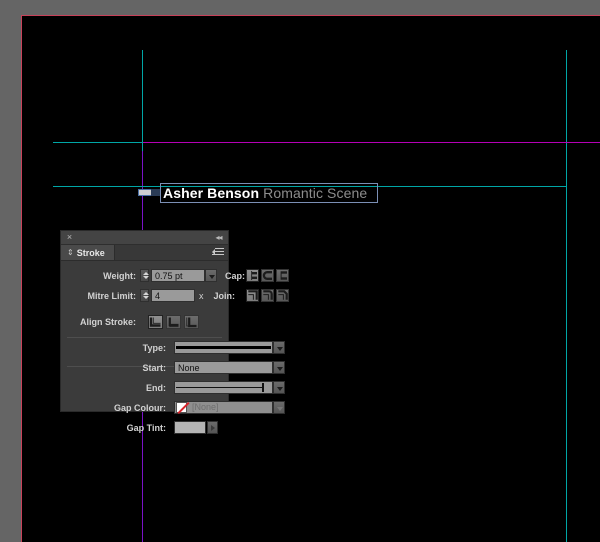  Describe the element at coordinates (263, 387) in the screenshot. I see `end-arrowhead-preview` at that location.